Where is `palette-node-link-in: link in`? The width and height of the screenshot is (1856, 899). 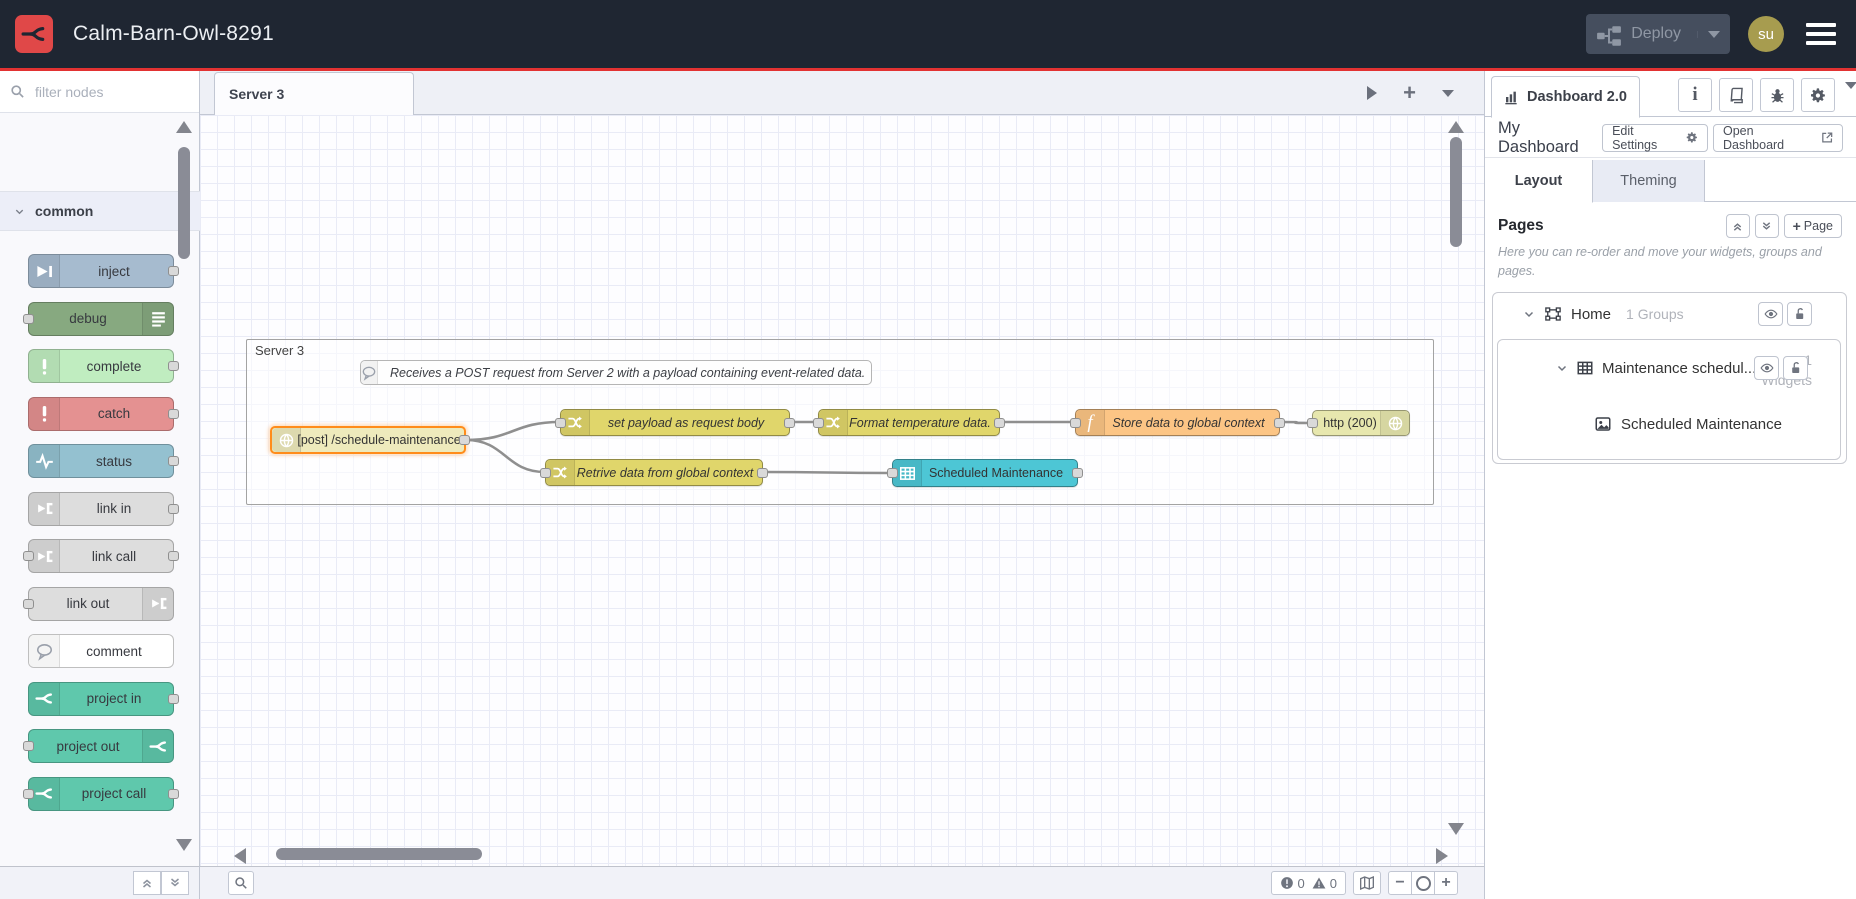
palette-node-link-in: link in is located at coordinates (103, 508).